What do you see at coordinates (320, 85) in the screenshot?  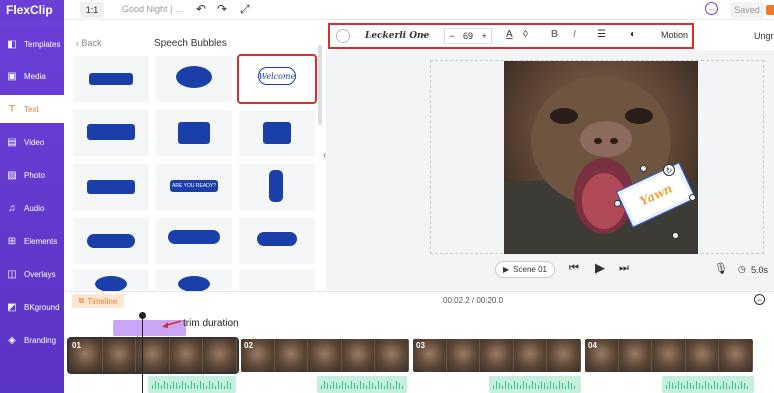 I see `panel-scrollbar` at bounding box center [320, 85].